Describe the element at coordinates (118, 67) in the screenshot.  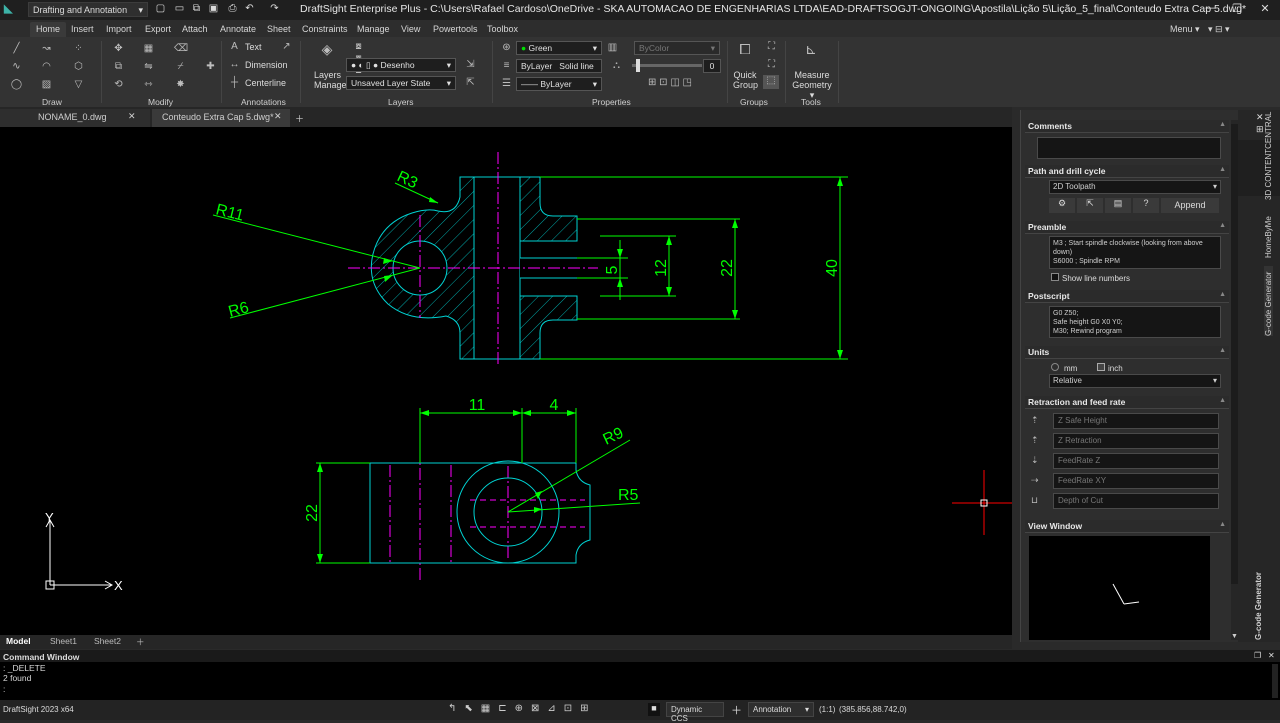
I see `copy-icon: ⧉` at that location.